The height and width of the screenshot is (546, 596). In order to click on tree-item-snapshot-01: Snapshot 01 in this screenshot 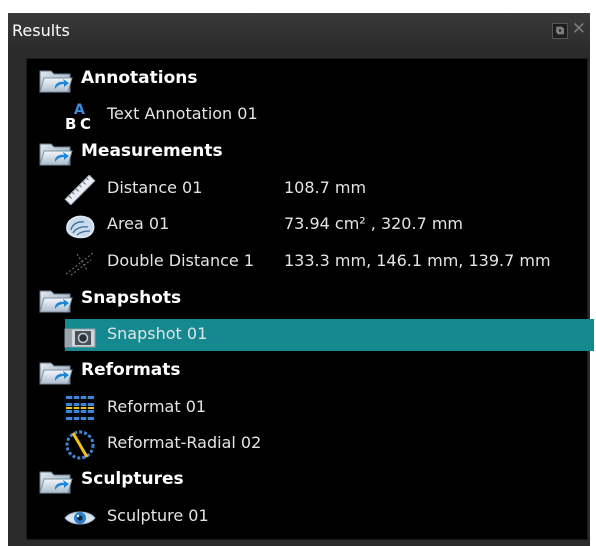, I will do `click(307, 335)`.